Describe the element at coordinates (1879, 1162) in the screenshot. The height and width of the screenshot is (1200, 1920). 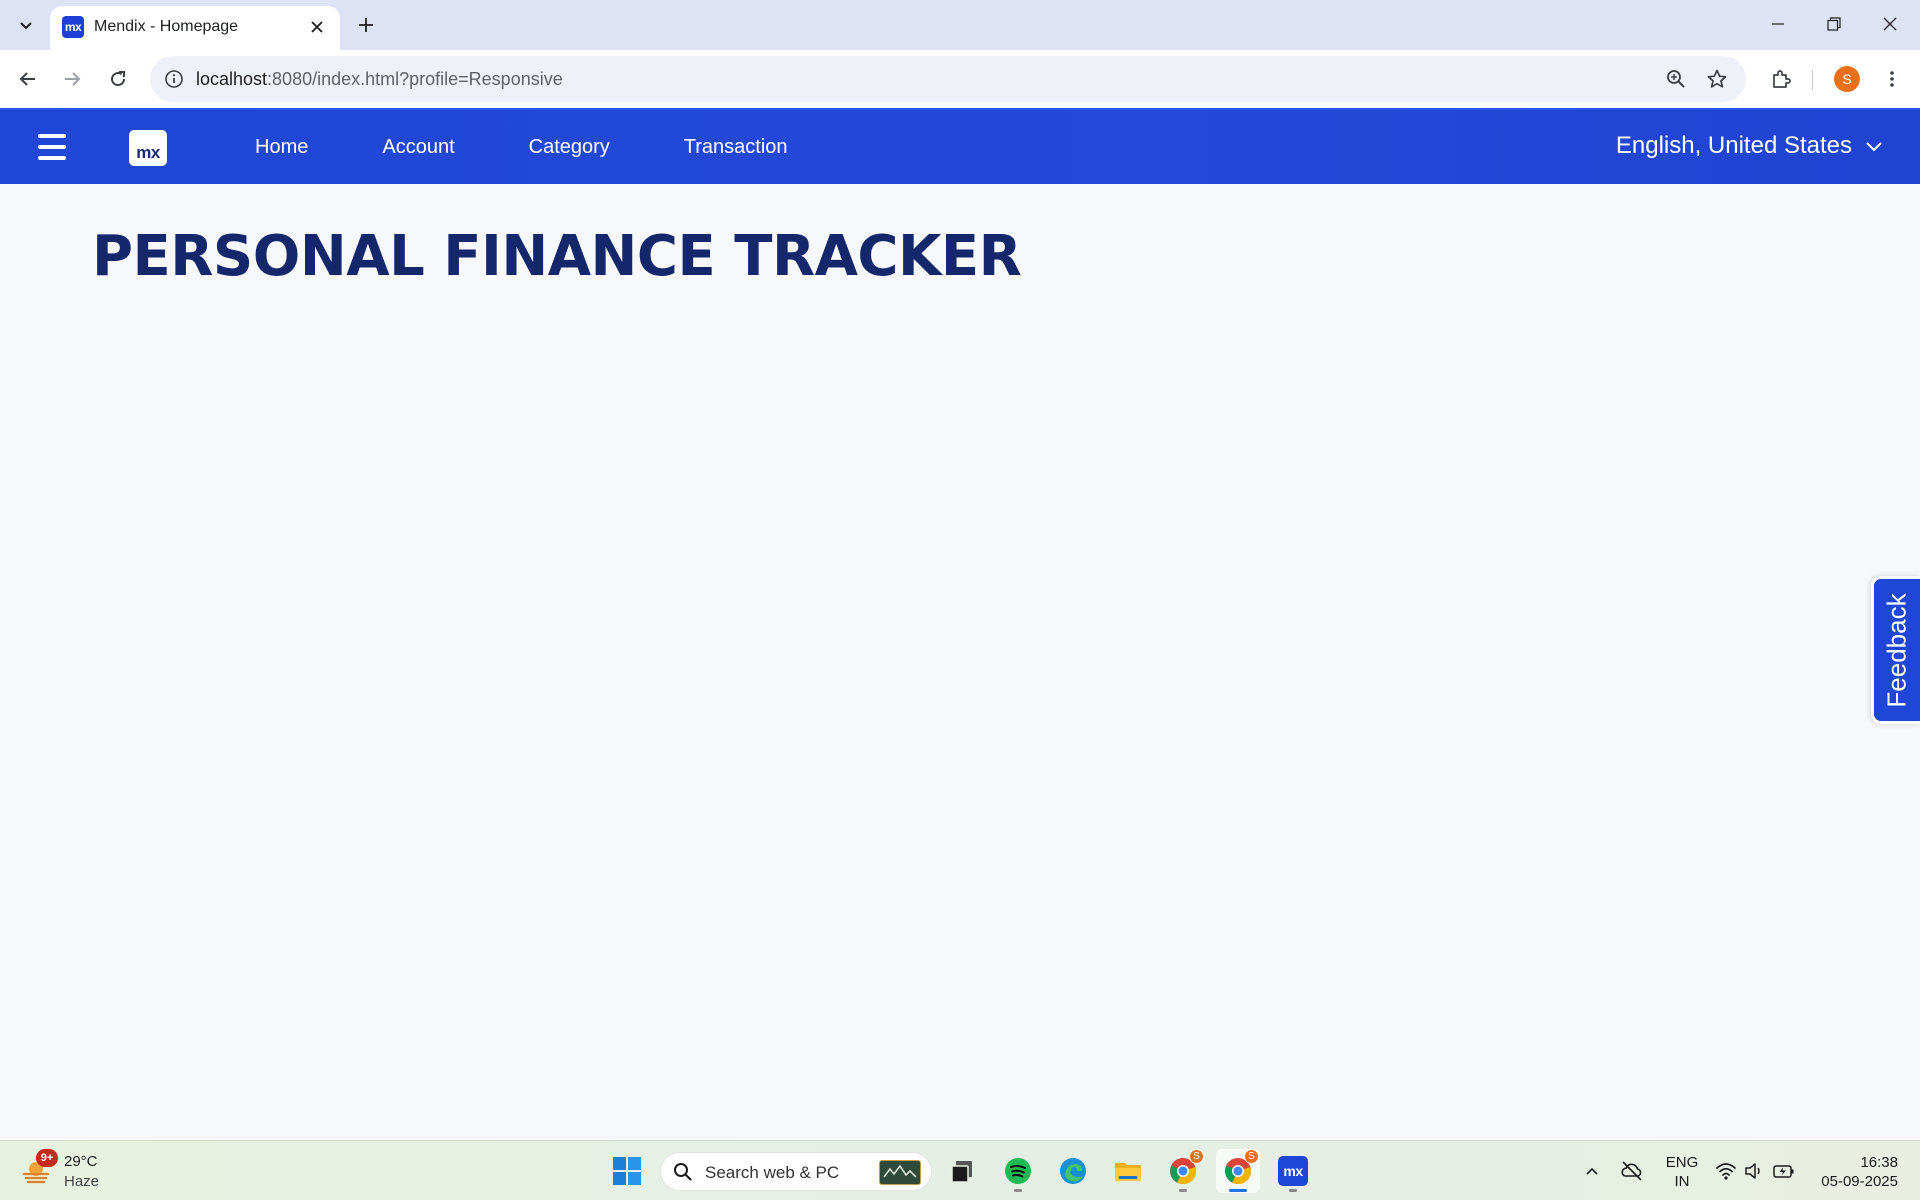
I see `clock-time: 16:38` at that location.